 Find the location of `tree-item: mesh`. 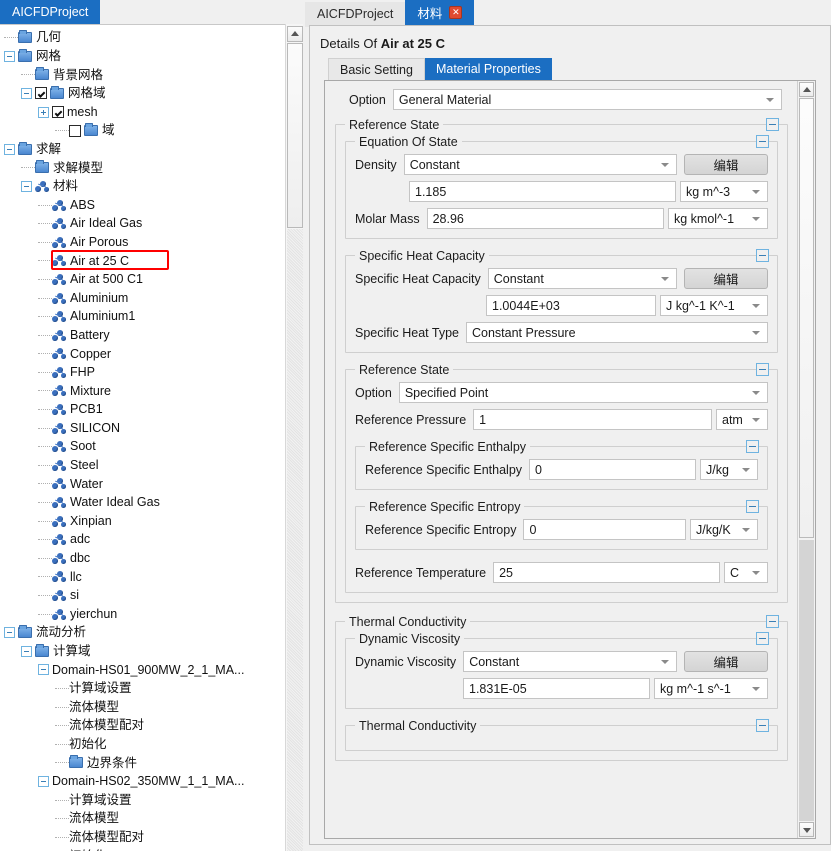

tree-item: mesh is located at coordinates (142, 111).